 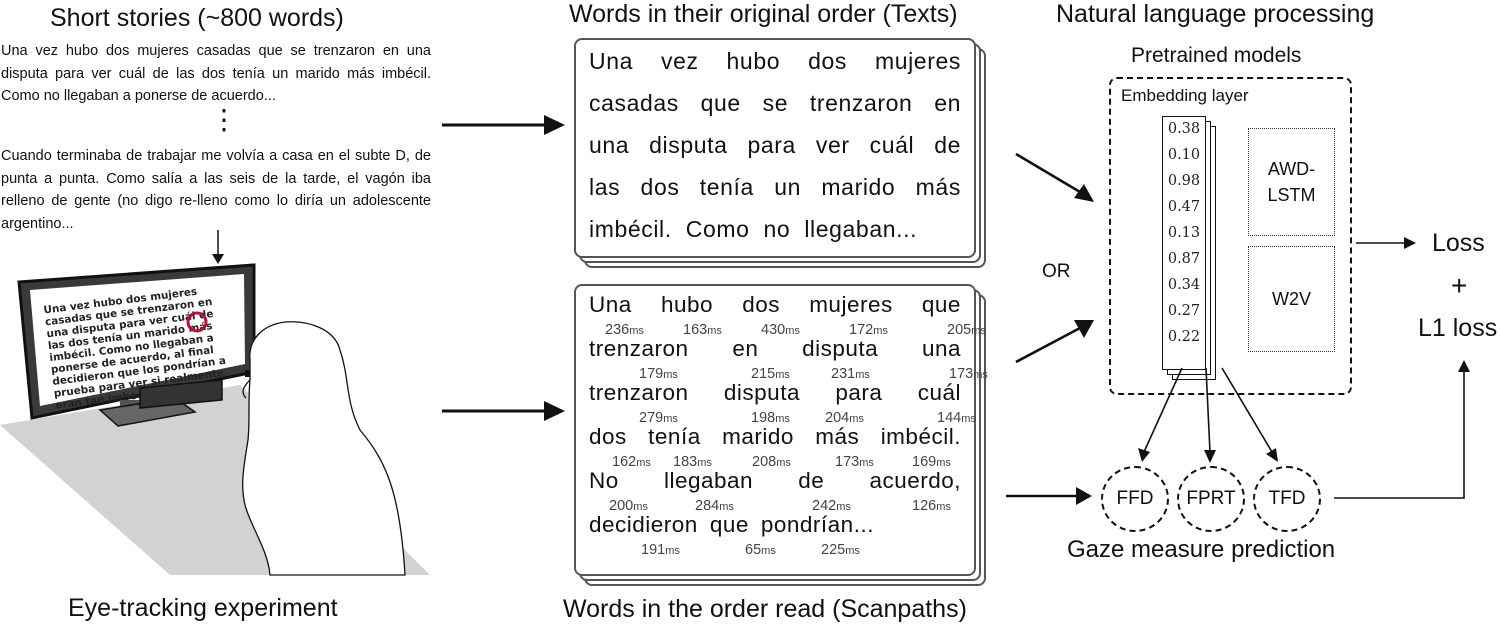 What do you see at coordinates (760, 550) in the screenshot?
I see `fixation-duration: 65ms` at bounding box center [760, 550].